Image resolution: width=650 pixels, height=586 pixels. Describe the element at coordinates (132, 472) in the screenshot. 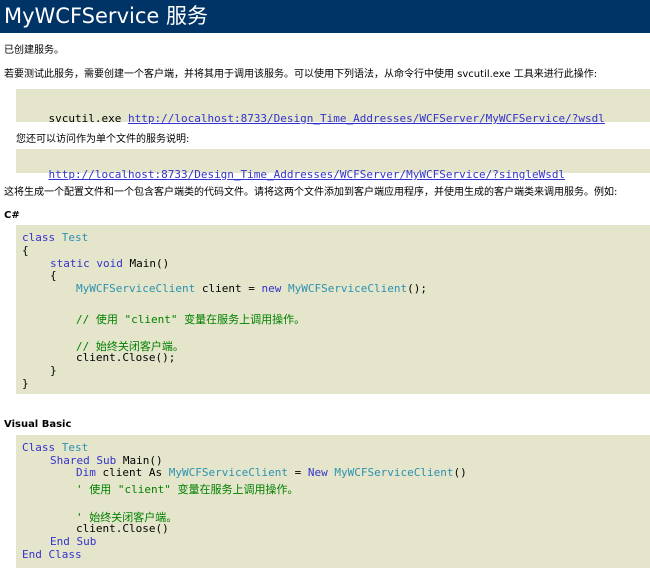

I see `vb-dim-mid: client As` at that location.